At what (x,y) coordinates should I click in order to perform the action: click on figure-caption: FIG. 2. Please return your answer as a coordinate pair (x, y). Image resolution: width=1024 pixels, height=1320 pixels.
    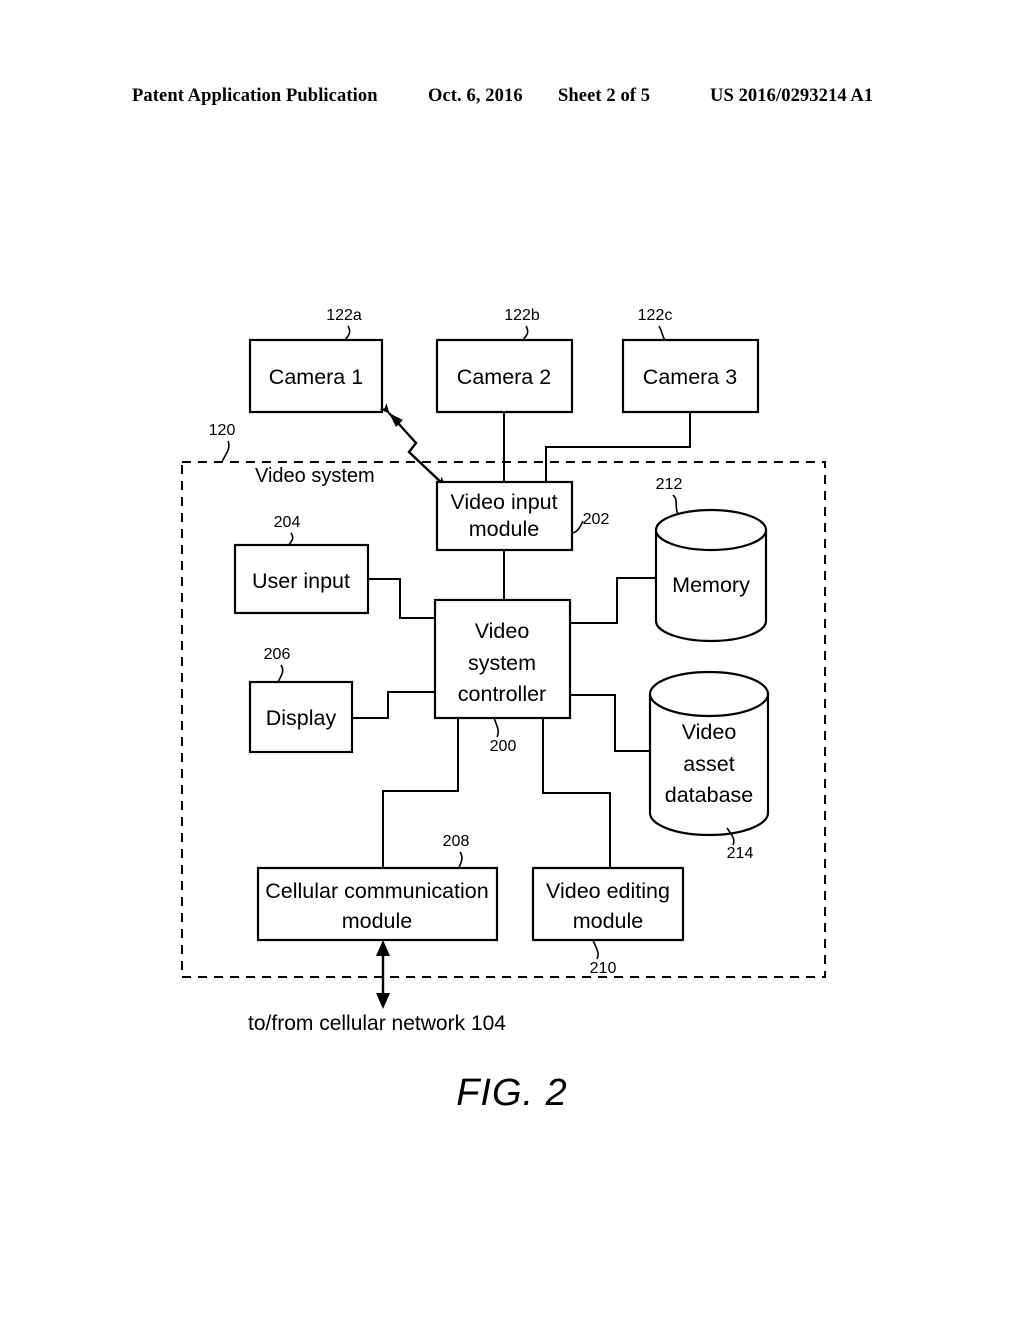
    Looking at the image, I should click on (512, 1093).